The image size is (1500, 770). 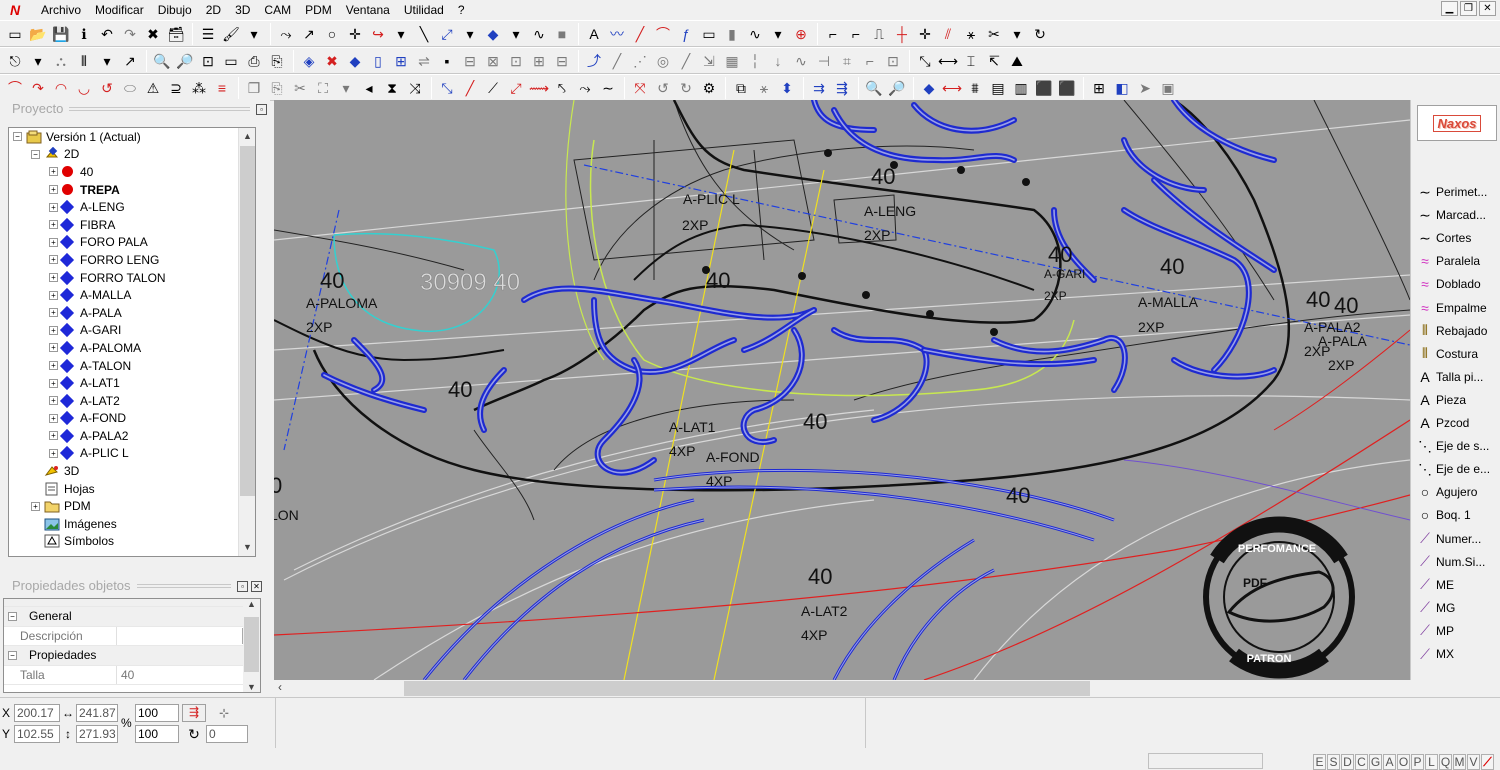 I want to click on tree-item-a-pala2: + A-PALA2, so click(x=132, y=436).